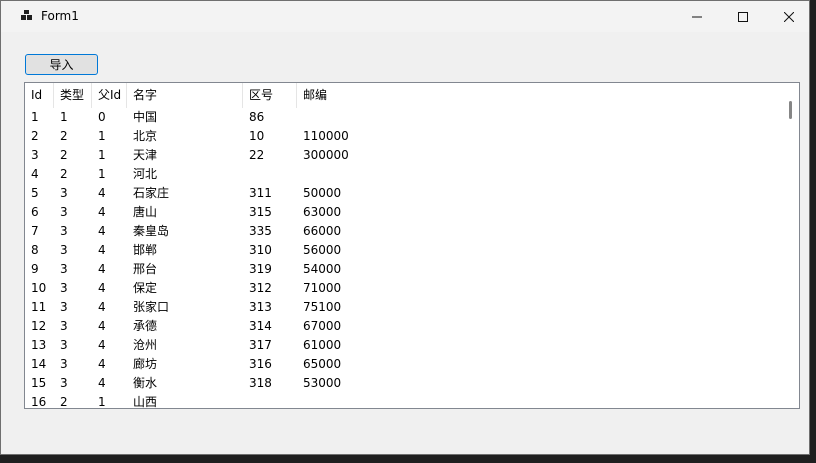 The height and width of the screenshot is (463, 816). What do you see at coordinates (403, 155) in the screenshot?
I see `table-row: 3 2 1 天津 22 300000` at bounding box center [403, 155].